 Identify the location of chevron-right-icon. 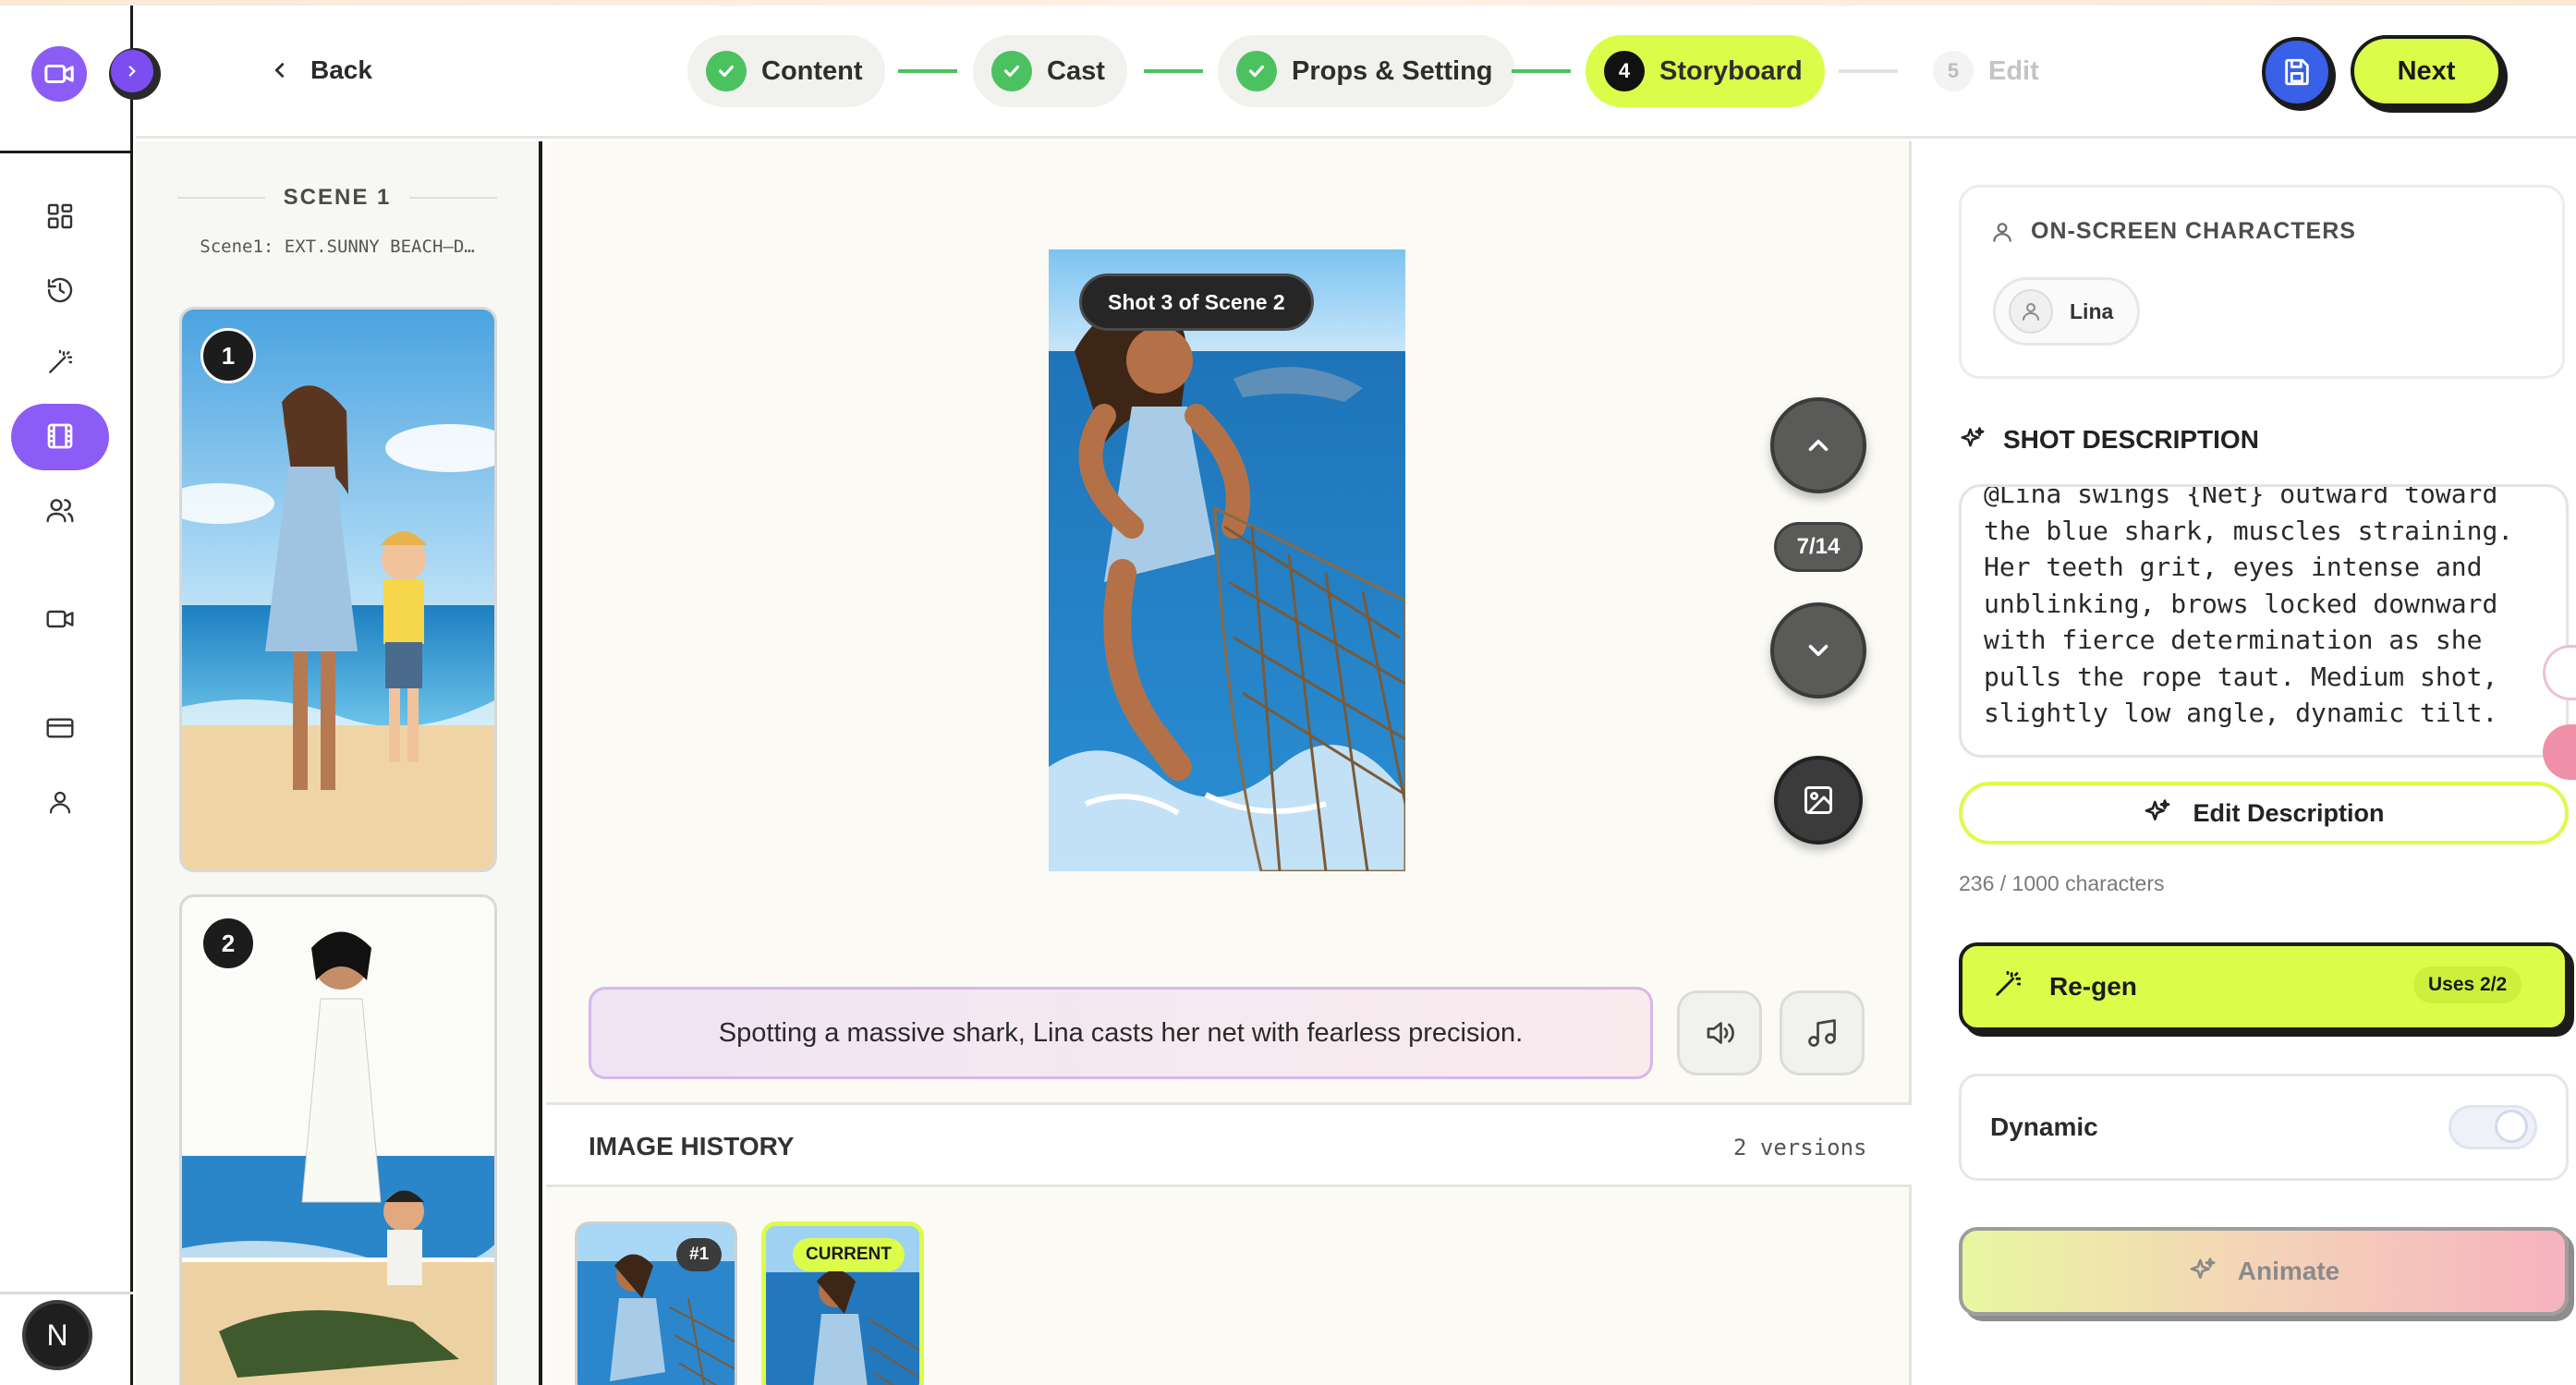
(132, 71).